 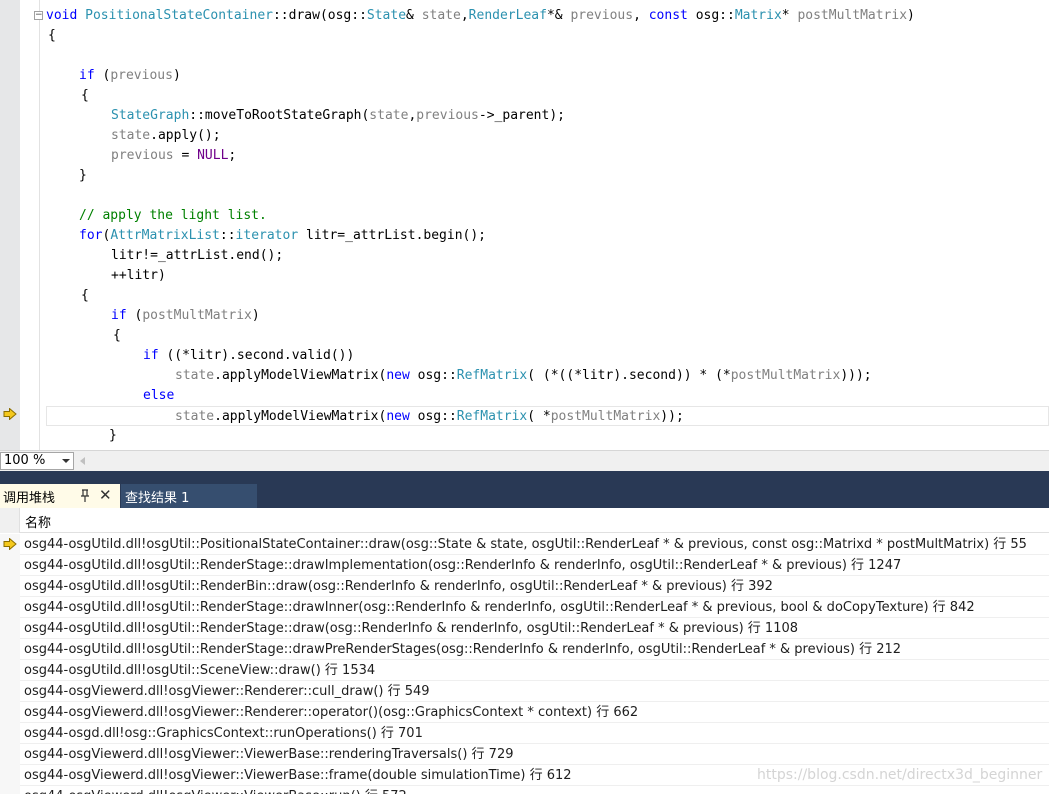 I want to click on code-line: // apply the light list., so click(x=173, y=216).